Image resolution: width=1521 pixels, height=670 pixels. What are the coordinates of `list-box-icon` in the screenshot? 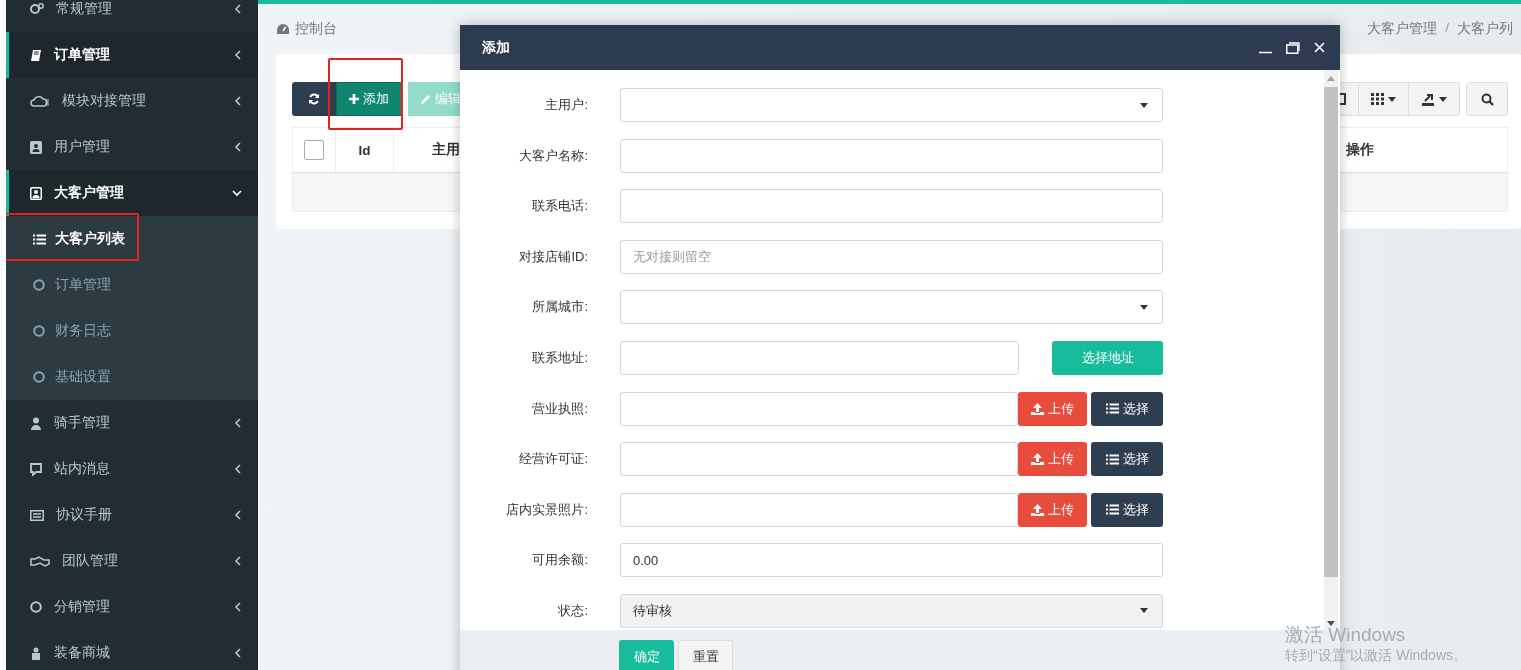 It's located at (37, 515).